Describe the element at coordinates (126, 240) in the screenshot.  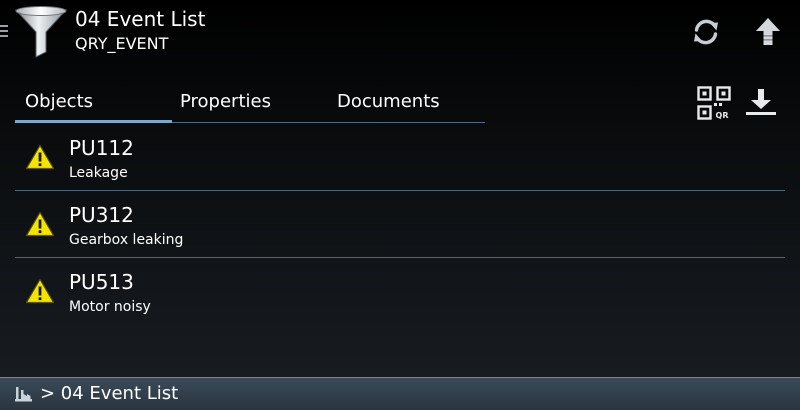
I see `item-subtitle: Gearbox leaking` at that location.